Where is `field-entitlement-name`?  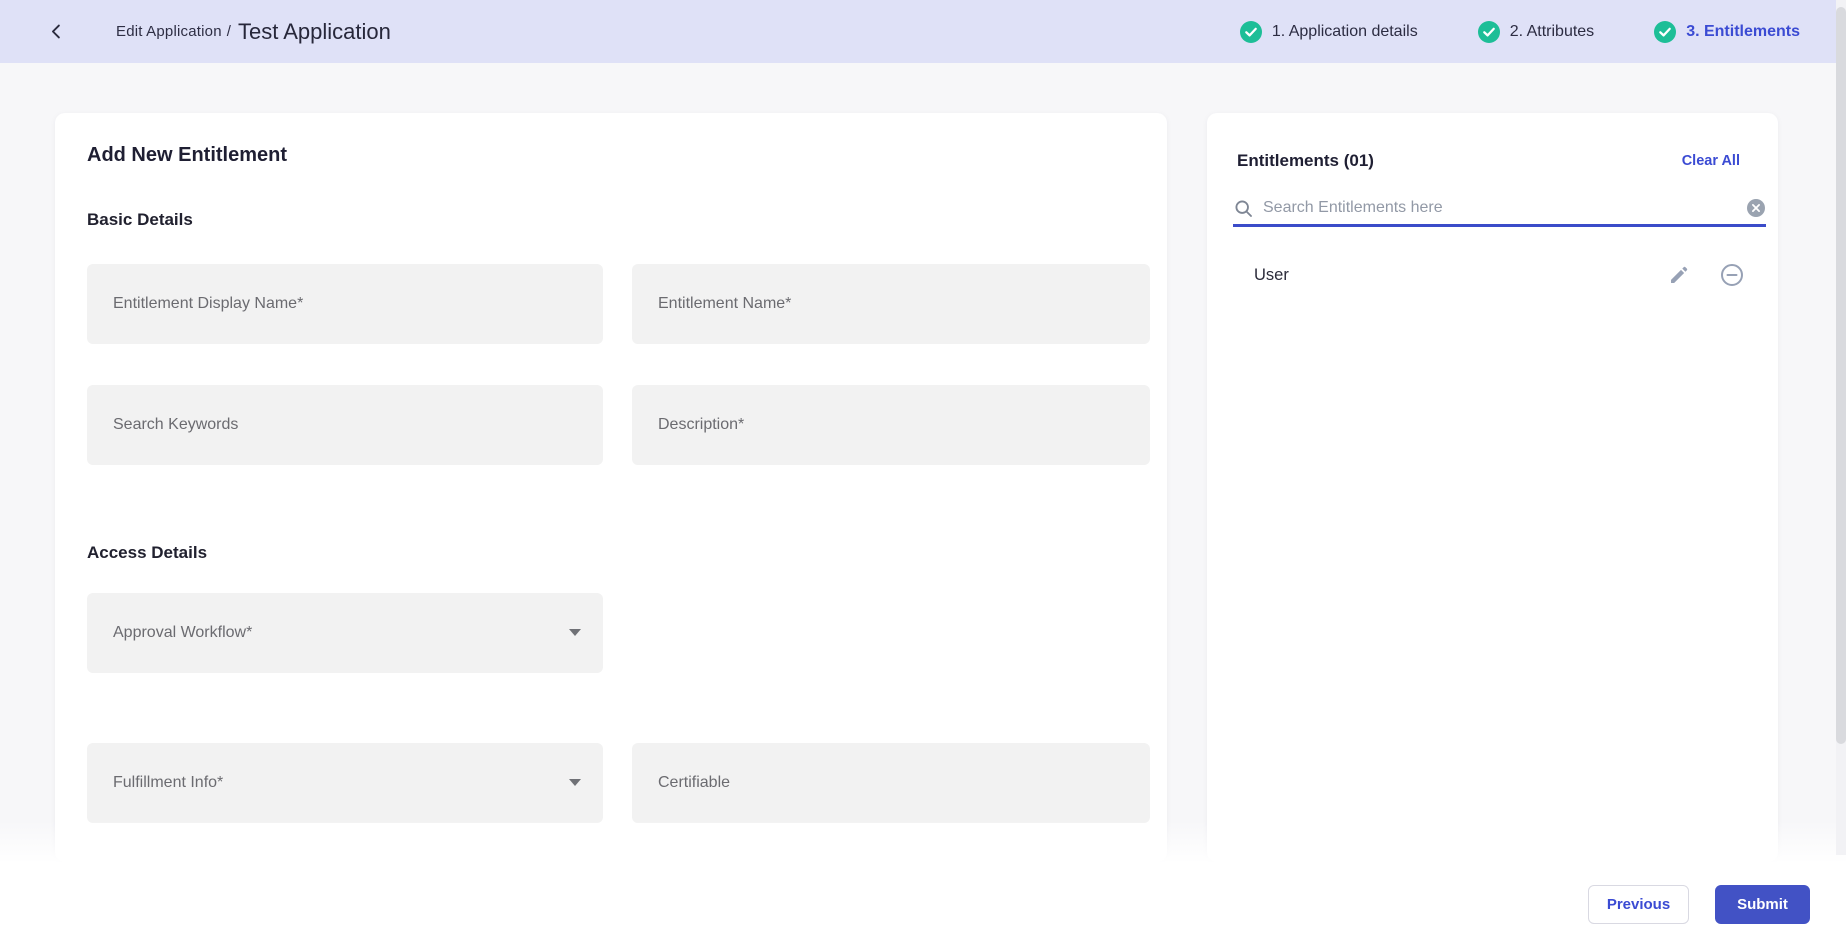 field-entitlement-name is located at coordinates (891, 304).